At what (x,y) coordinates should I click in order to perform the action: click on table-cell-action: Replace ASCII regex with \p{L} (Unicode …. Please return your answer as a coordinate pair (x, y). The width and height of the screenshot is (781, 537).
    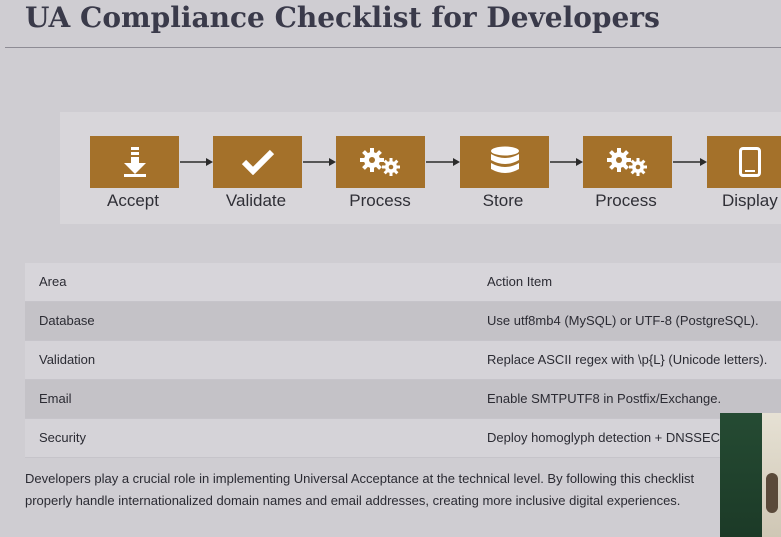
    Looking at the image, I should click on (627, 359).